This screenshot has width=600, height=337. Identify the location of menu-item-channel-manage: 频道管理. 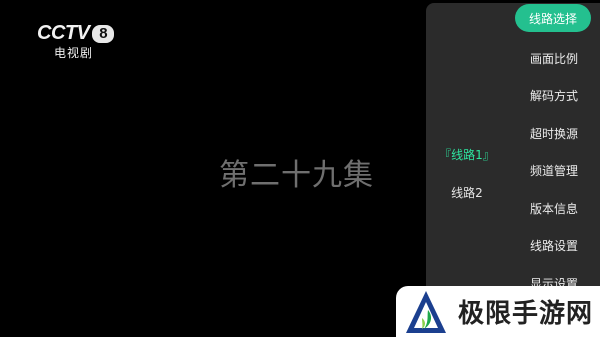
(554, 171).